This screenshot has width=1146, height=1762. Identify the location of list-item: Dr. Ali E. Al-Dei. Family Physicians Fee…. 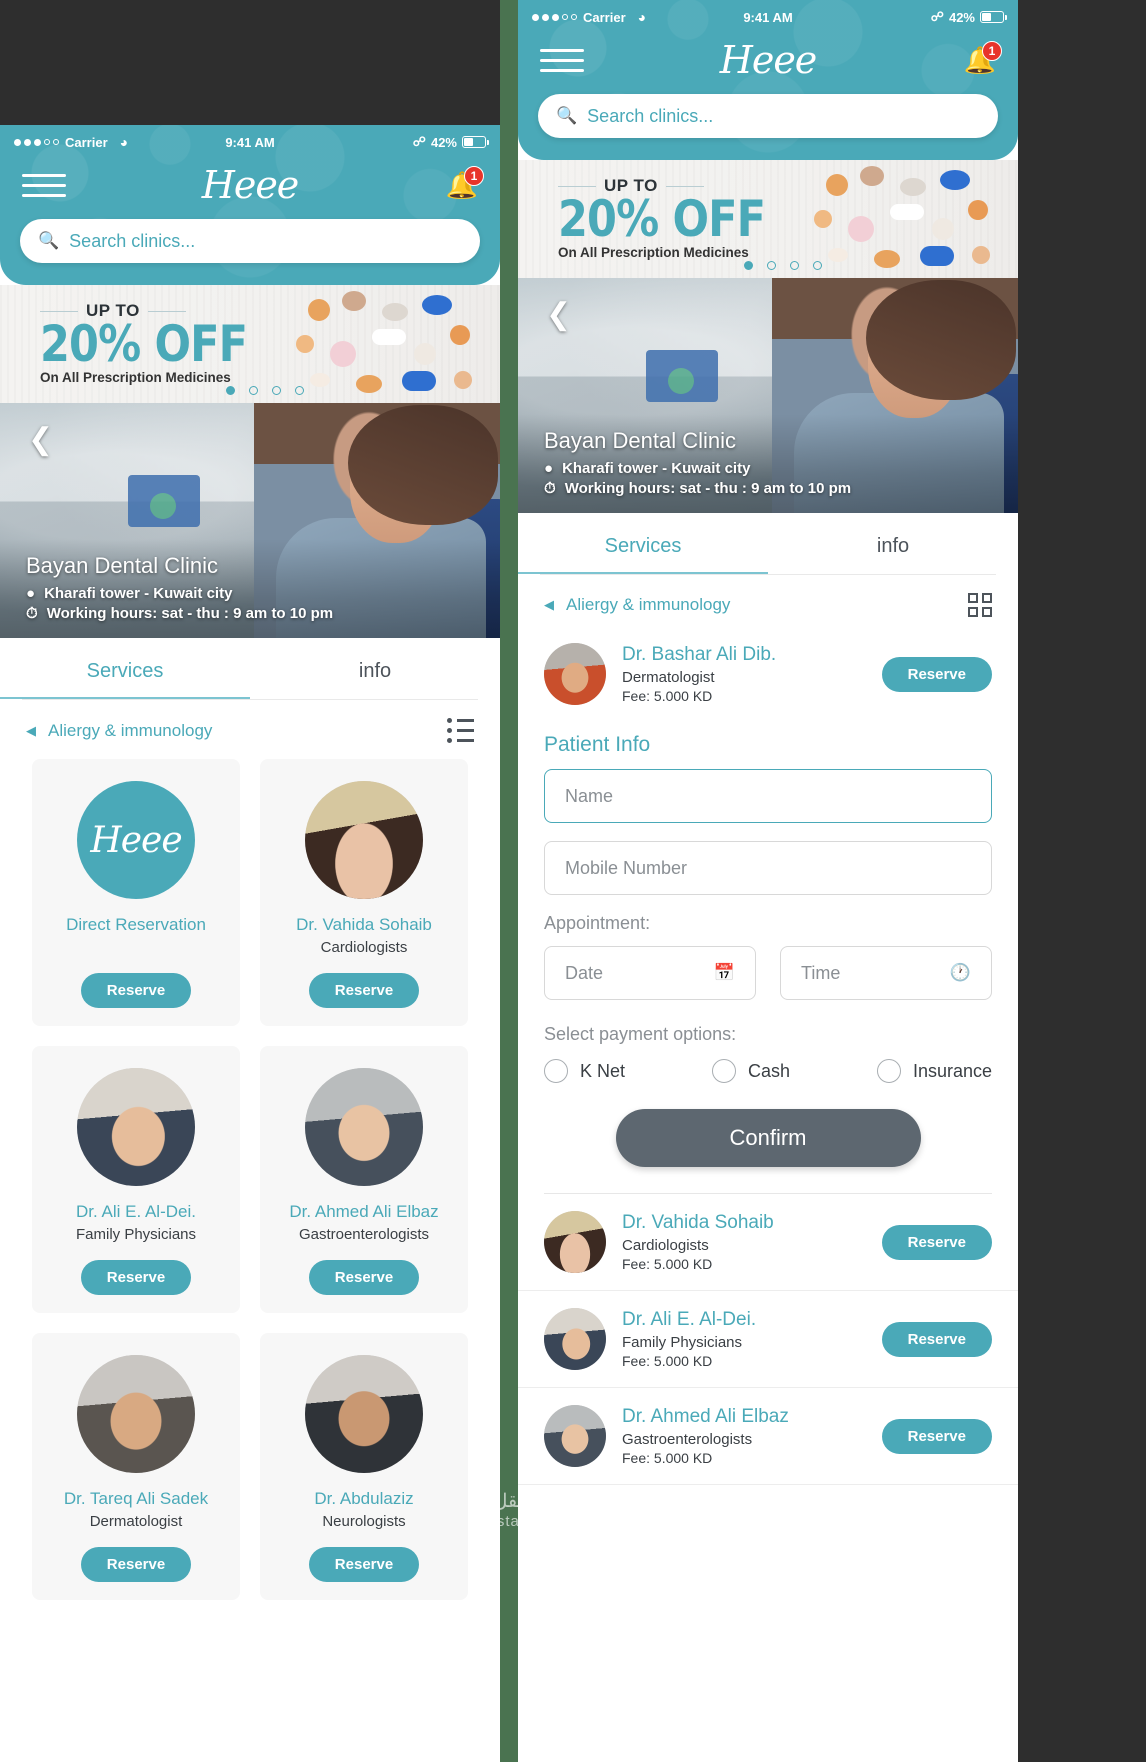
(768, 1339).